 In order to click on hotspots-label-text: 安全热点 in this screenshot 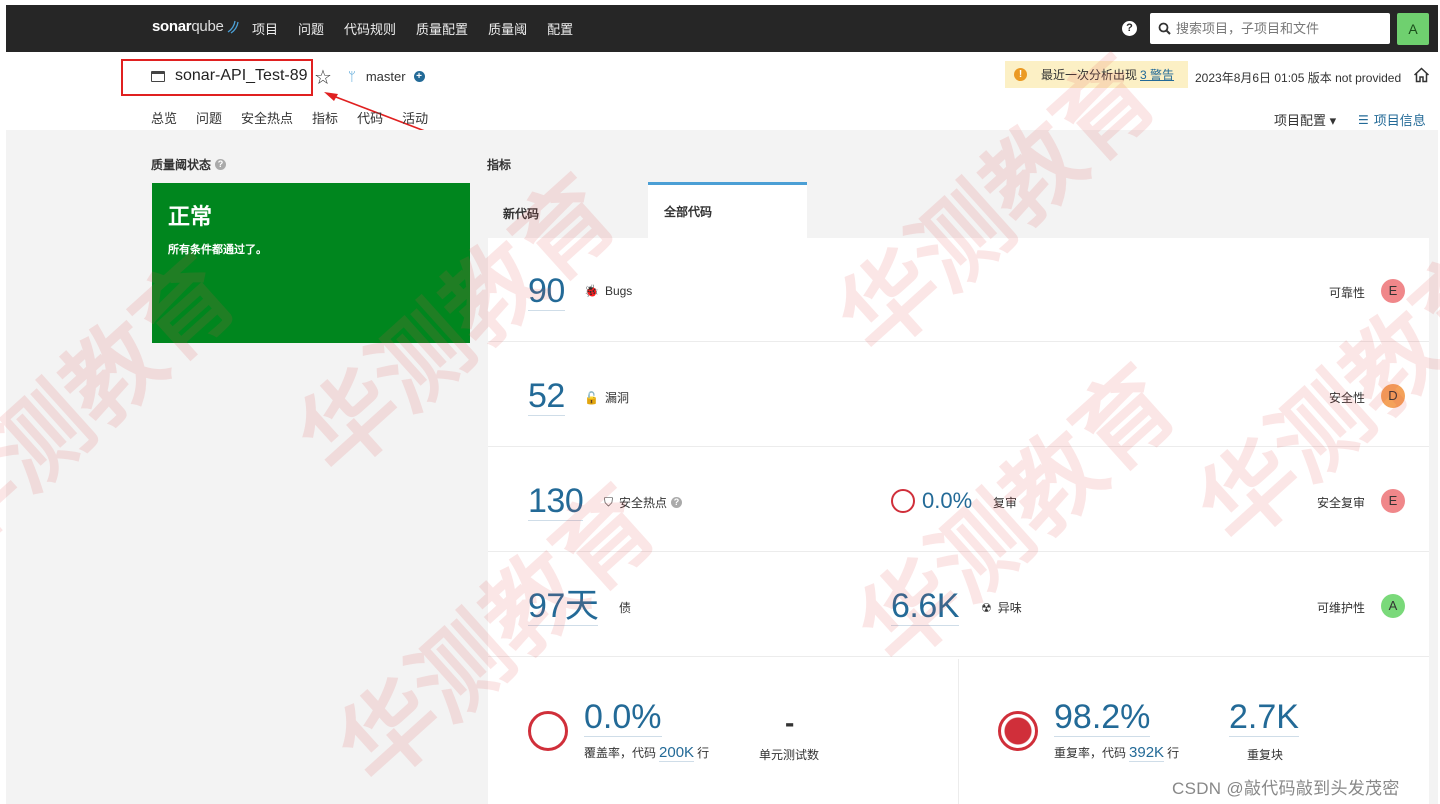, I will do `click(643, 503)`.